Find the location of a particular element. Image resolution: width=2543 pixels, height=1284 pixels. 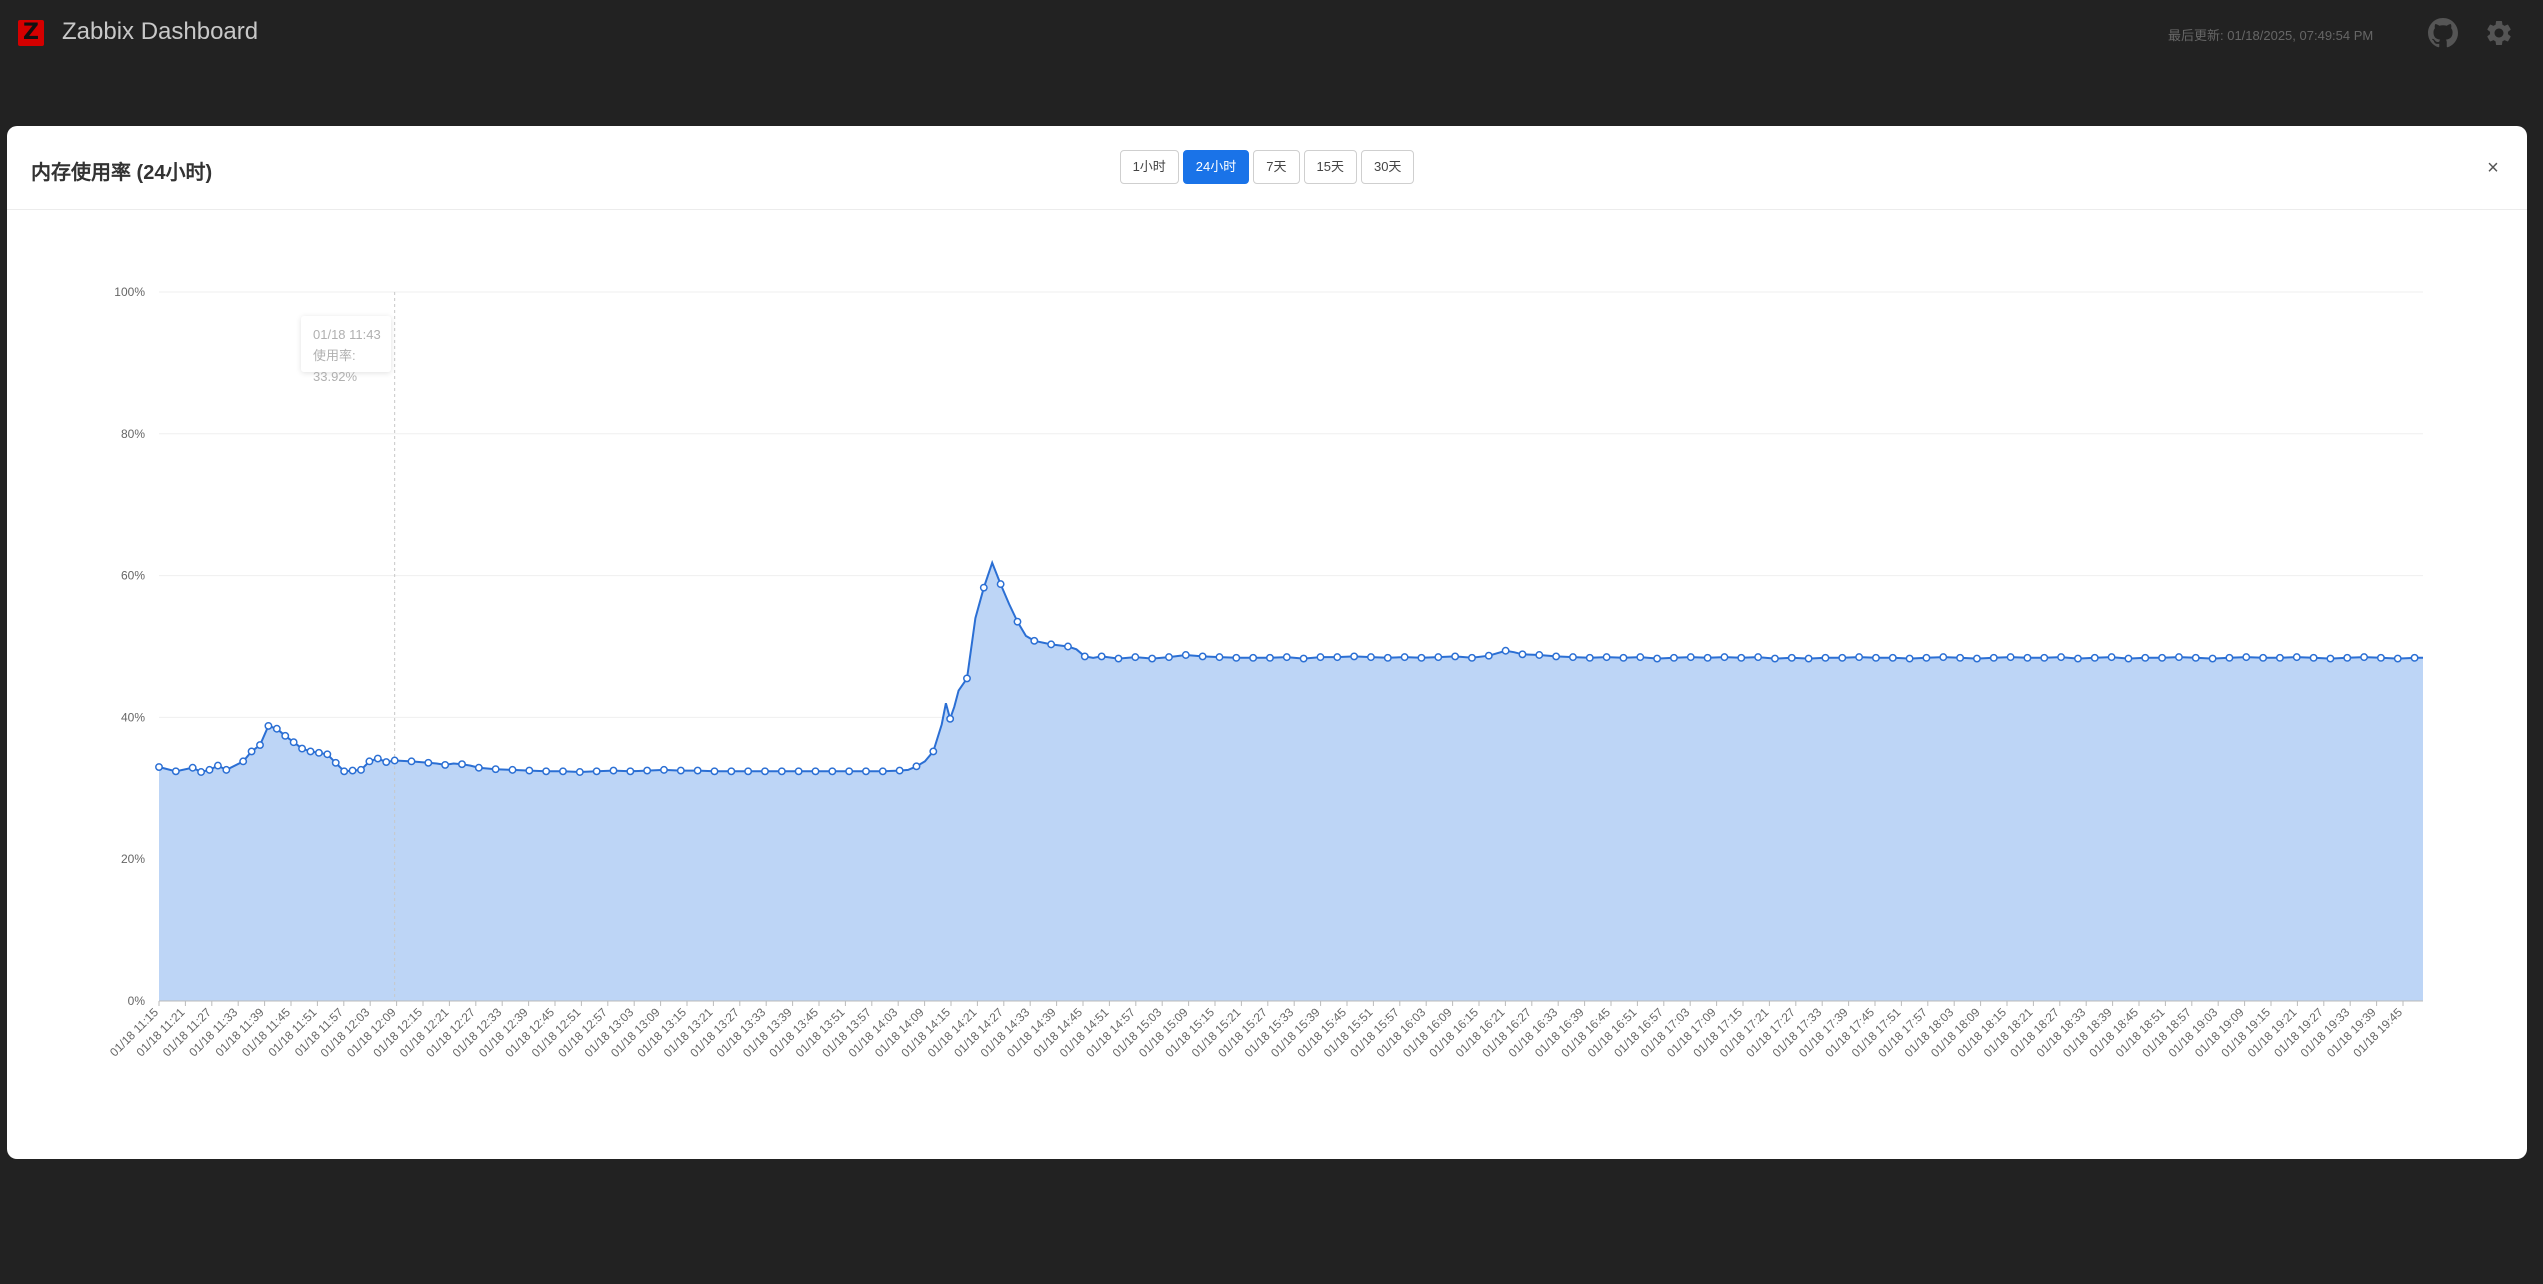

tooltip-time: 01/18 11:43 is located at coordinates (347, 334).